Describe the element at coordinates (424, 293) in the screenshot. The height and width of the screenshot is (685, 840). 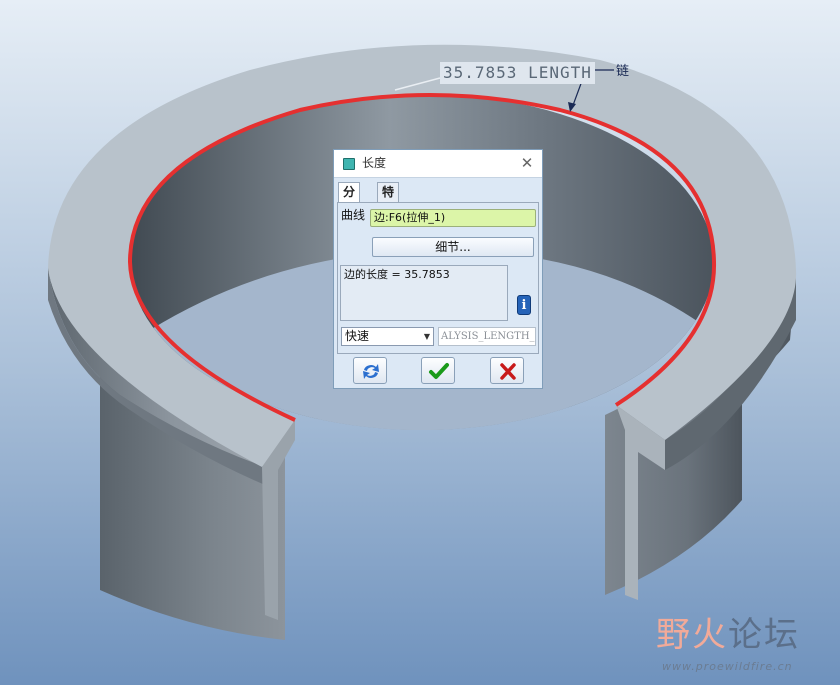
I see `result-text-area: 边的长度 = 35.7853` at that location.